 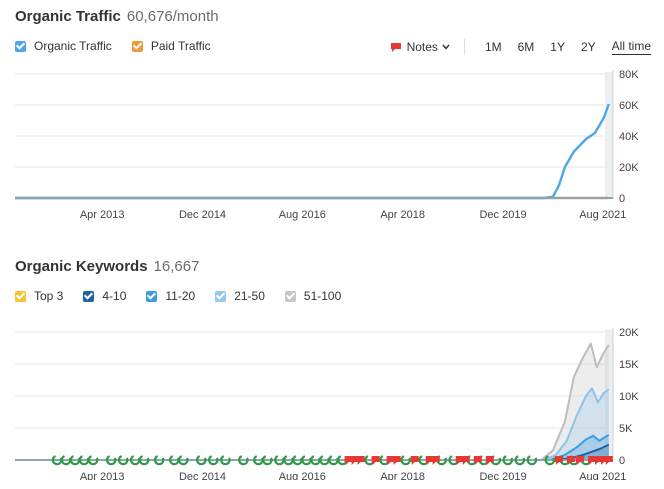 What do you see at coordinates (395, 47) in the screenshot?
I see `speech-bubble-icon` at bounding box center [395, 47].